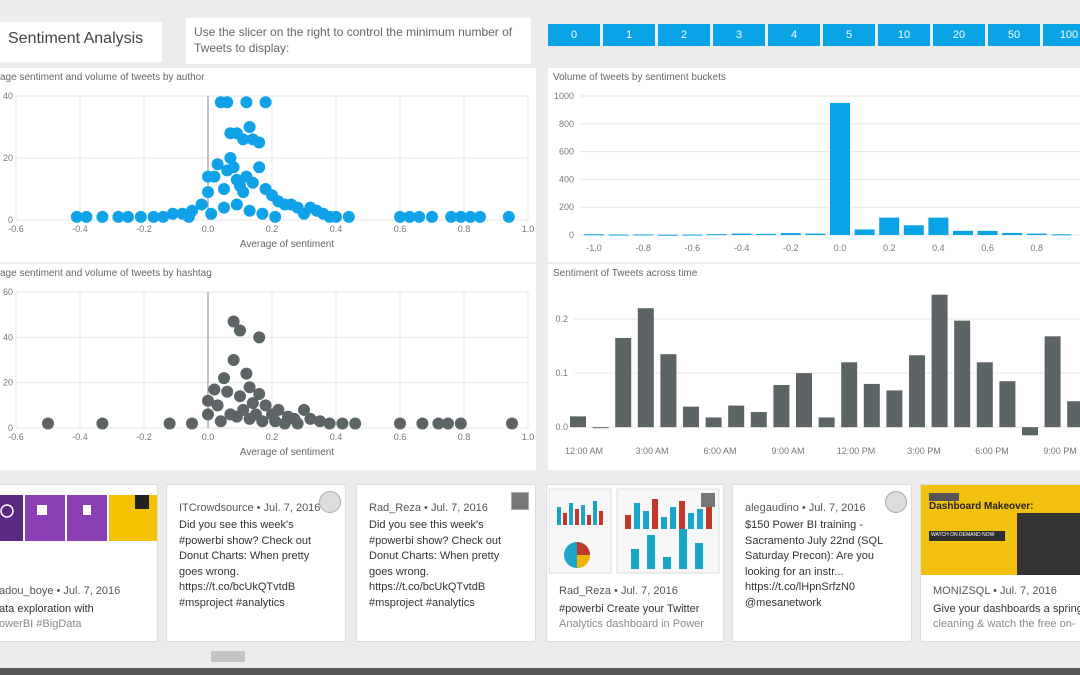 This screenshot has height=675, width=1080. I want to click on slicer-option: 10, so click(904, 35).